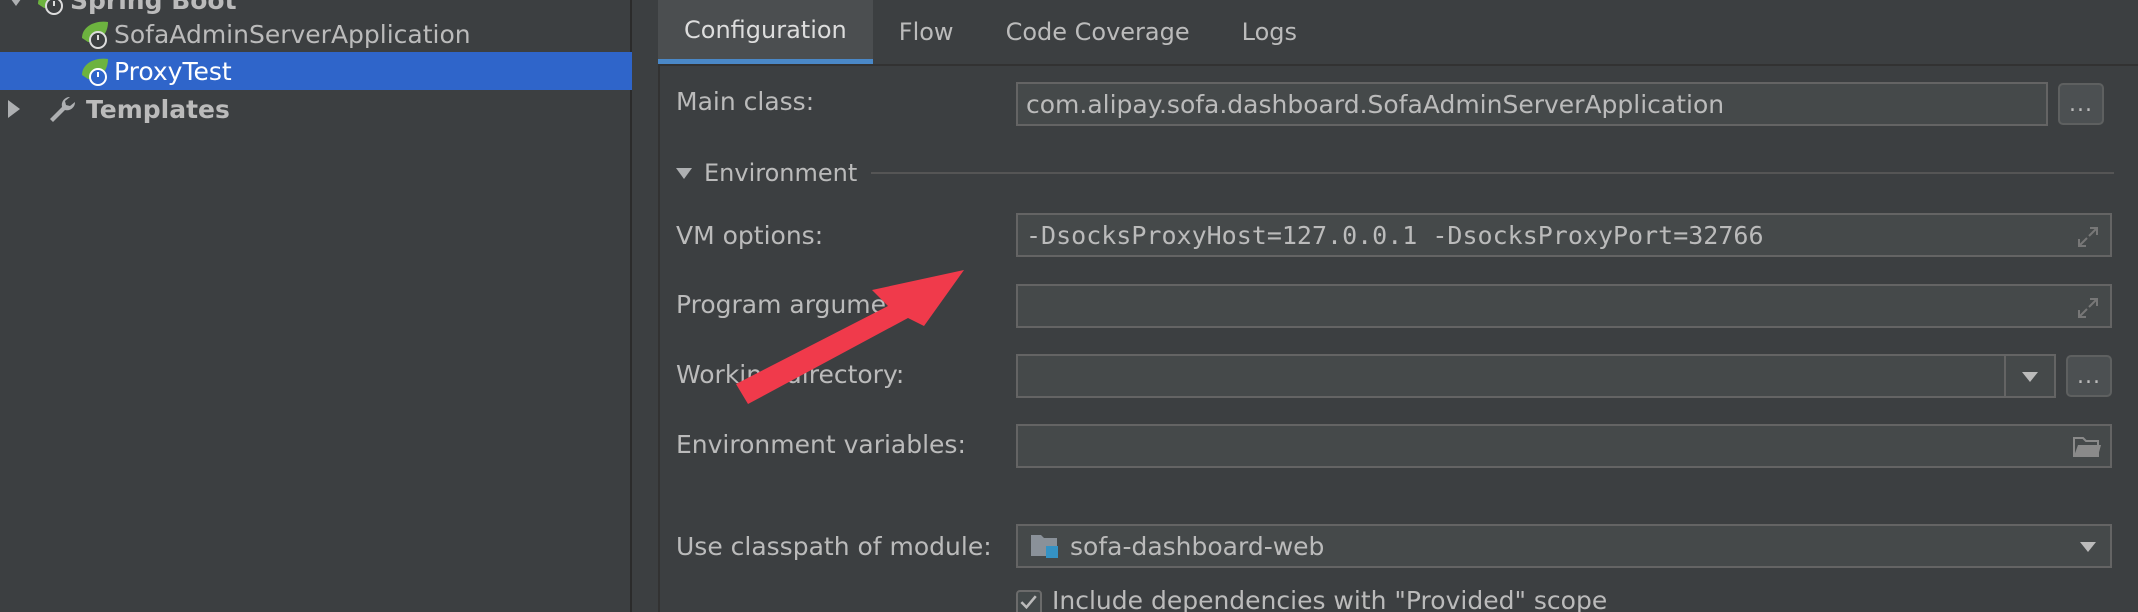  What do you see at coordinates (316, 109) in the screenshot?
I see `tree-item-templates: Templates` at bounding box center [316, 109].